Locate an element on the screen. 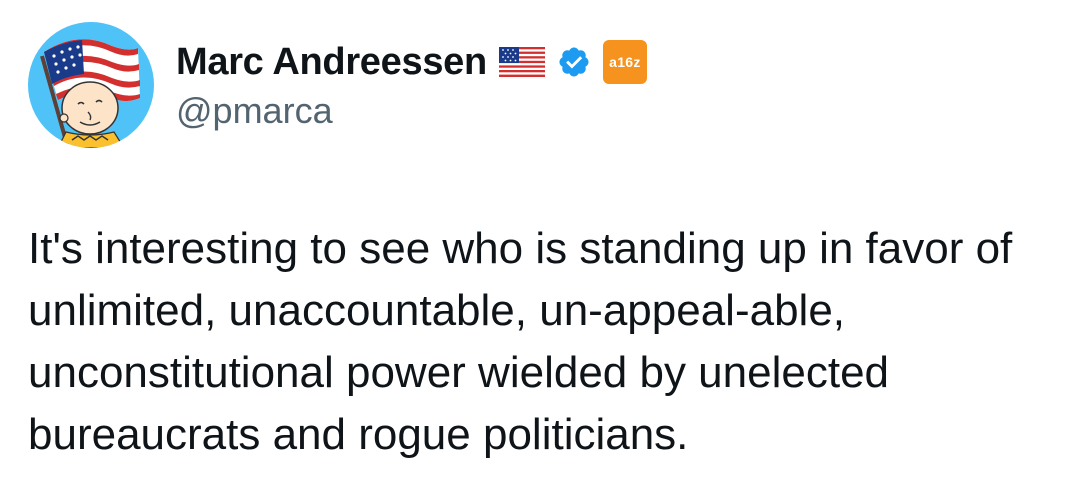 This screenshot has height=494, width=1070. verified-badge-icon is located at coordinates (574, 62).